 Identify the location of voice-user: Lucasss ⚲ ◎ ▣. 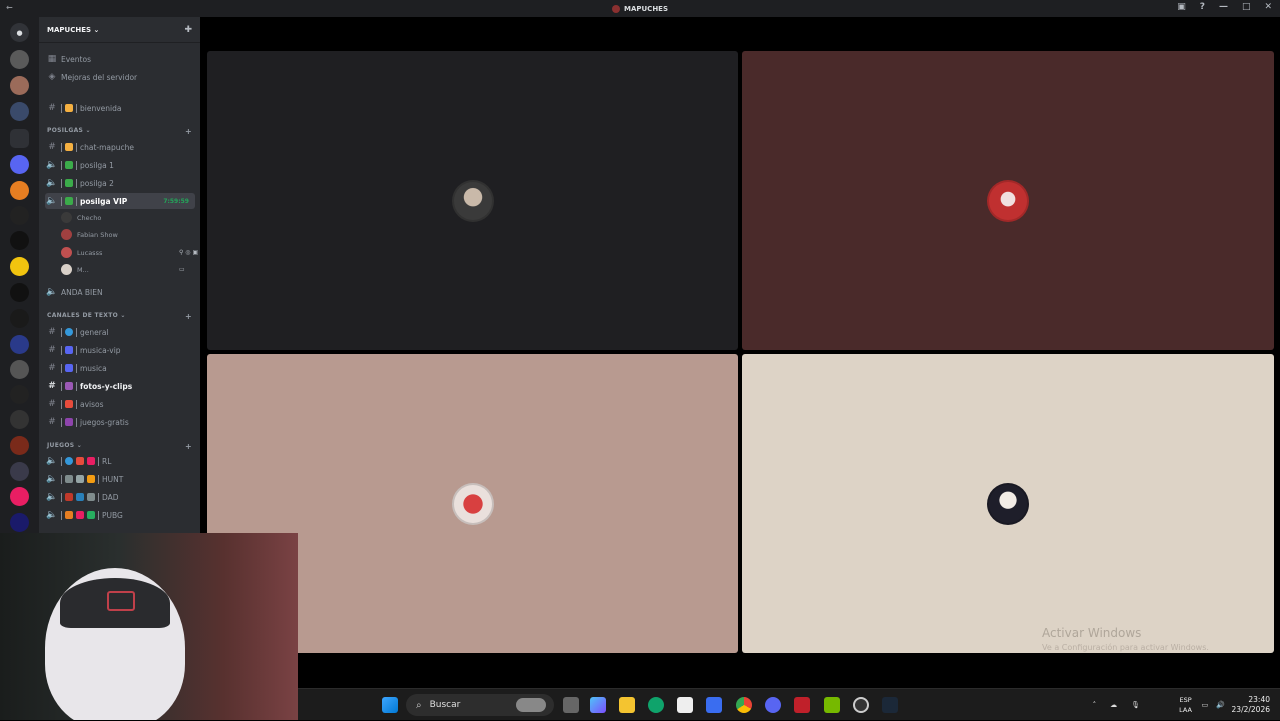
(129, 252).